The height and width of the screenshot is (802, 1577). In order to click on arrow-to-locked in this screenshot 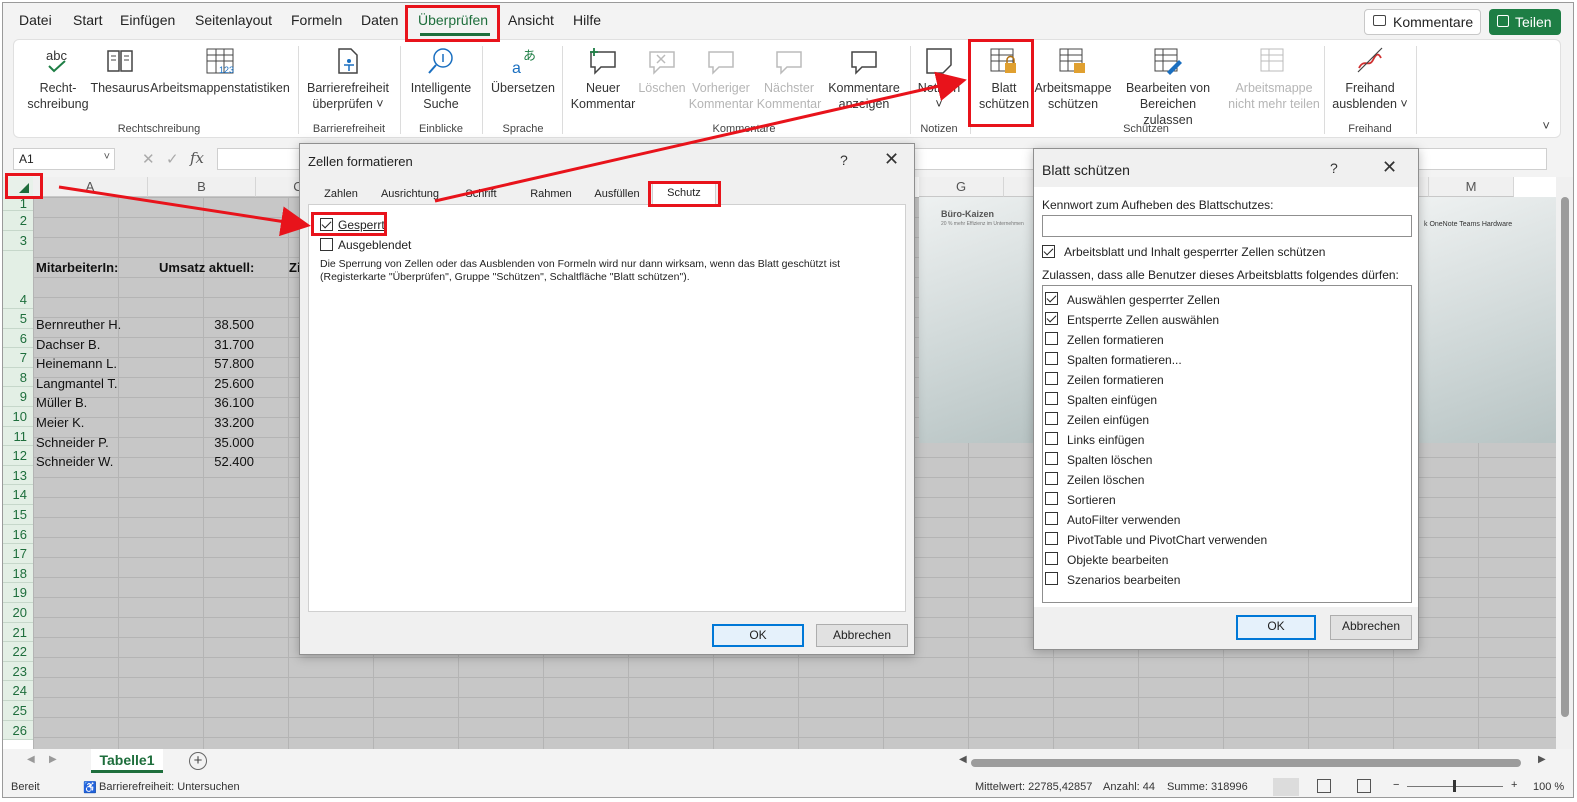, I will do `click(184, 211)`.